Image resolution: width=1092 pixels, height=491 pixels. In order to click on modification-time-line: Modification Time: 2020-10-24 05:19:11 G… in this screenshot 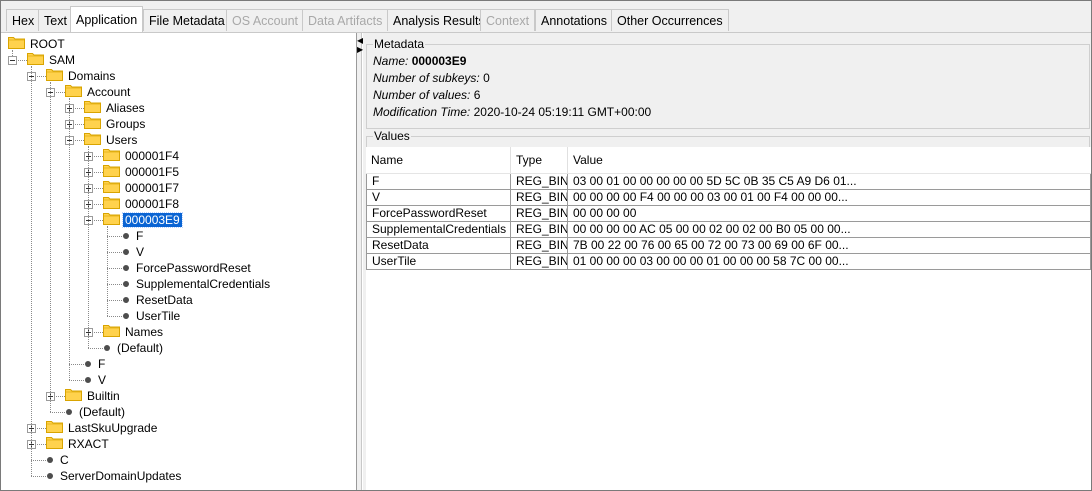, I will do `click(512, 112)`.